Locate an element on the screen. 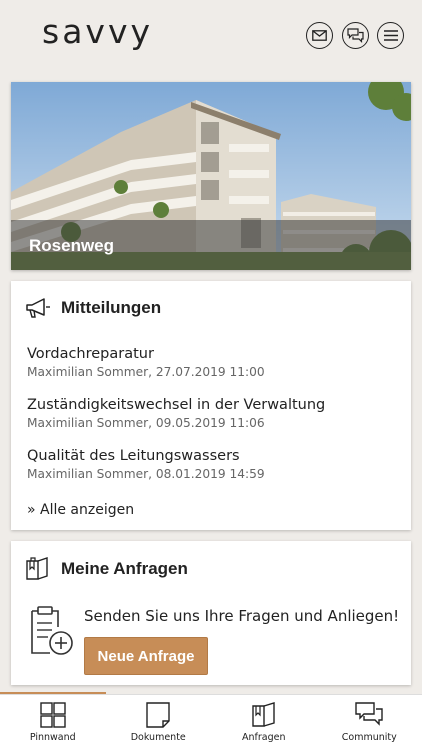 The height and width of the screenshot is (750, 422). nav-label: Dokumente is located at coordinates (158, 737).